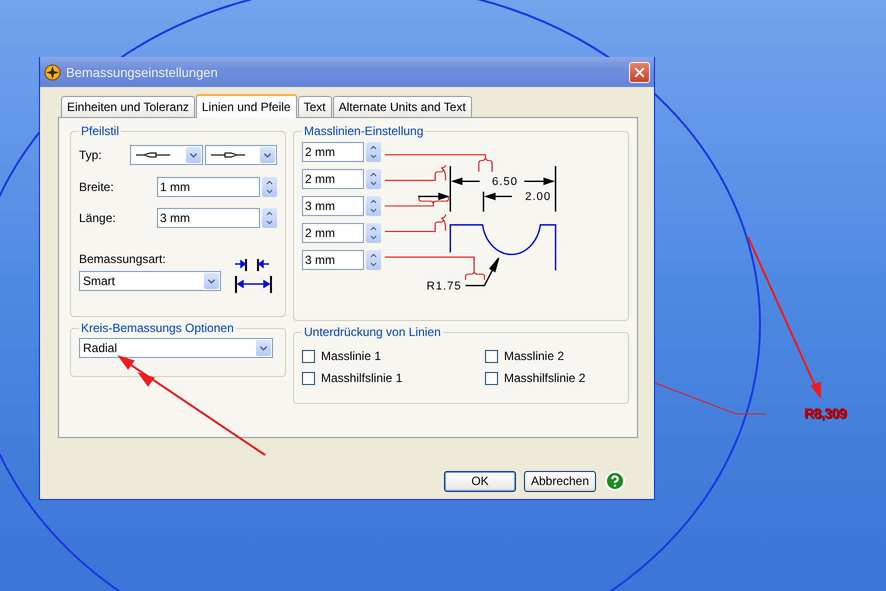 The image size is (886, 591). I want to click on group-title: Masslinien-Einstellung, so click(363, 131).